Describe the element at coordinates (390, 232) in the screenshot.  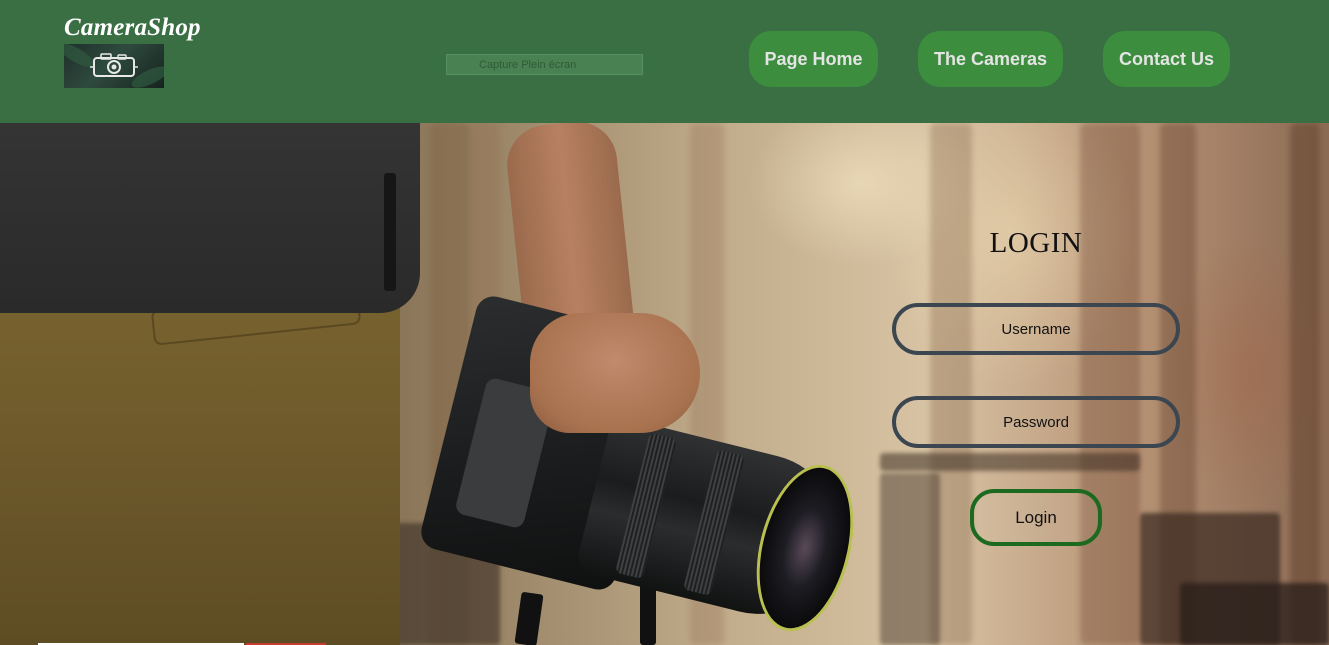
I see `photo-strap` at that location.